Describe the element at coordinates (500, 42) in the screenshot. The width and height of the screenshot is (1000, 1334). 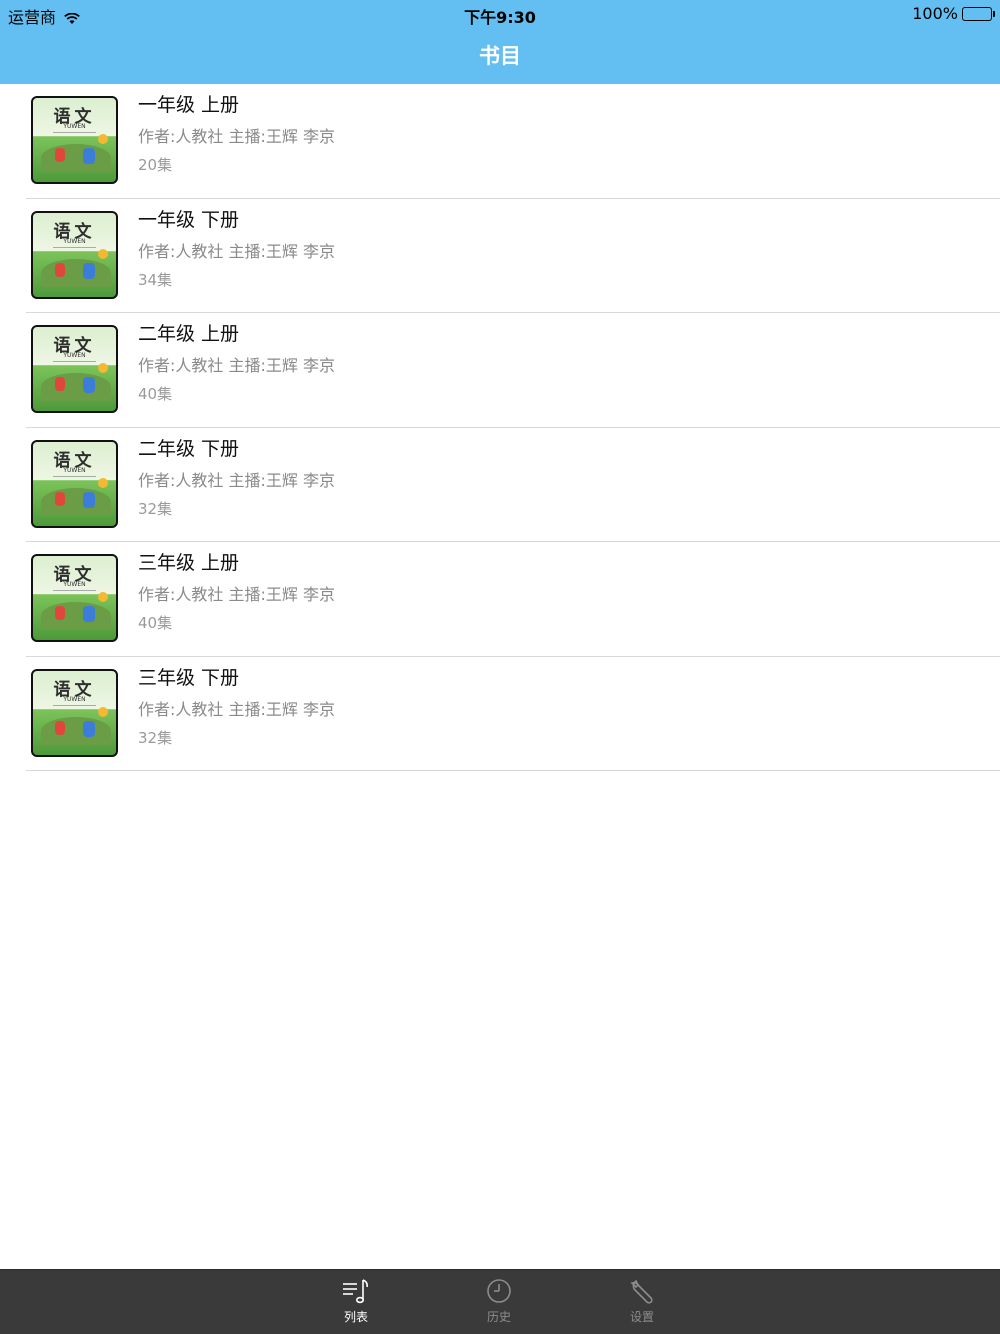
I see `top-bar: 运营商 下午9:30 100% 书目` at that location.